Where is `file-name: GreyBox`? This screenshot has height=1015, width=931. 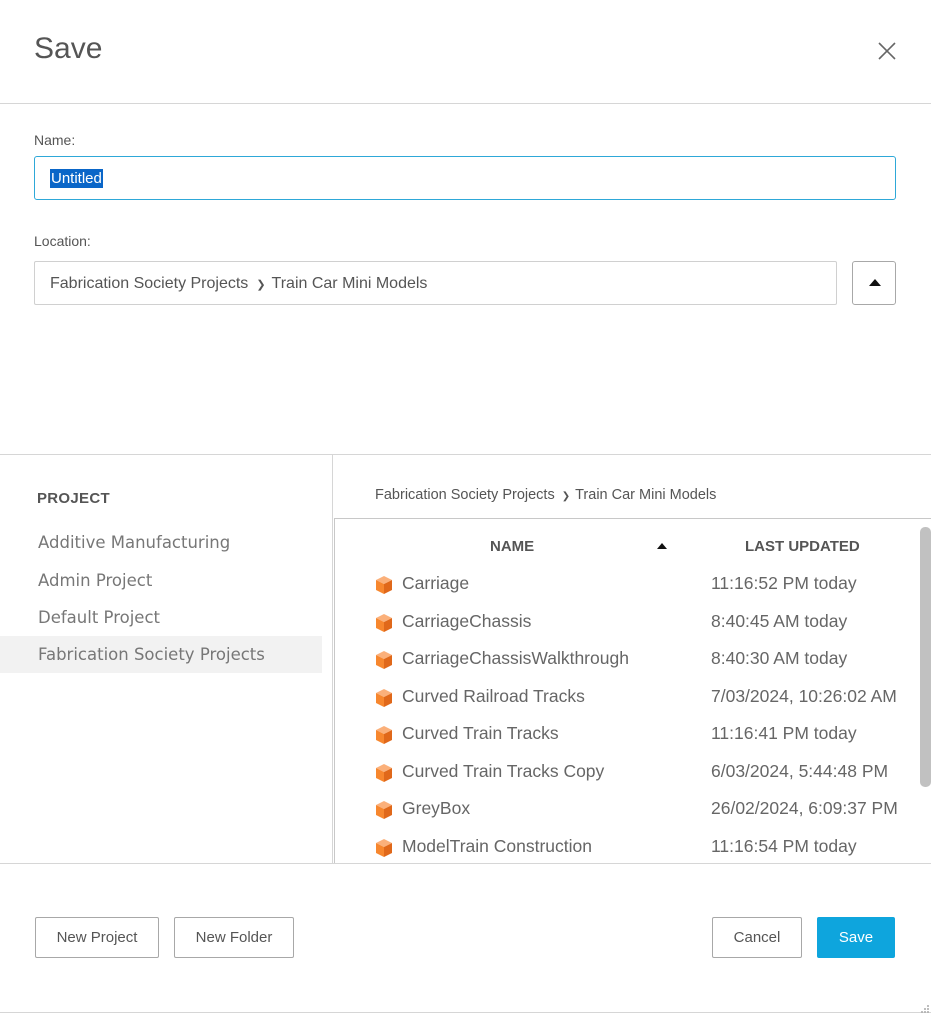 file-name: GreyBox is located at coordinates (436, 808).